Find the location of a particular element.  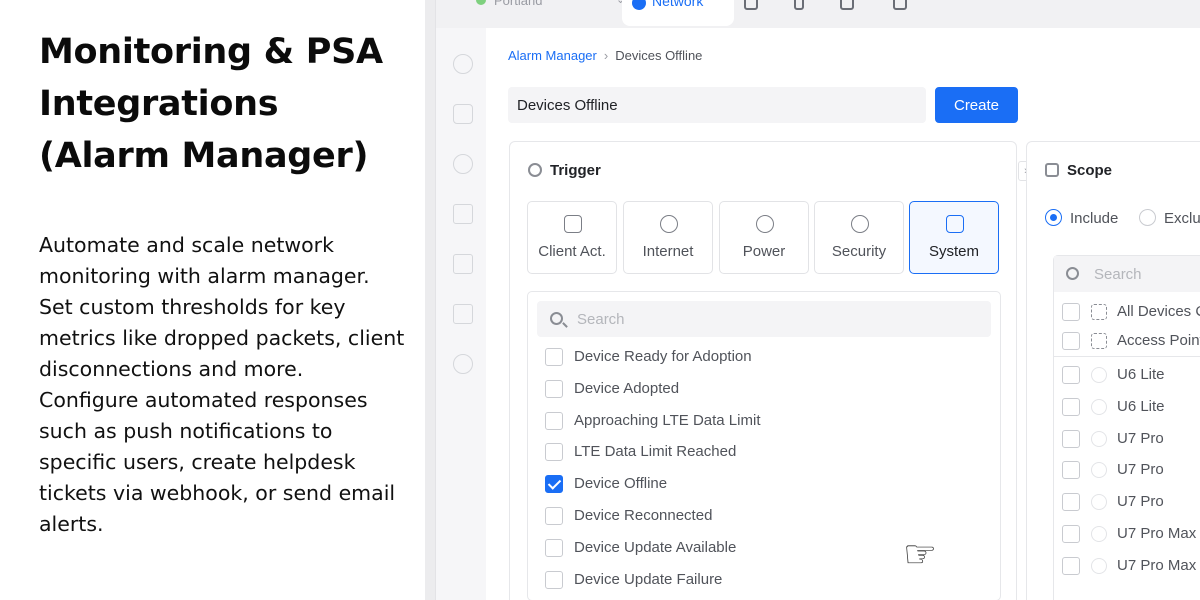

search-placeholder: Search is located at coordinates (1118, 274).